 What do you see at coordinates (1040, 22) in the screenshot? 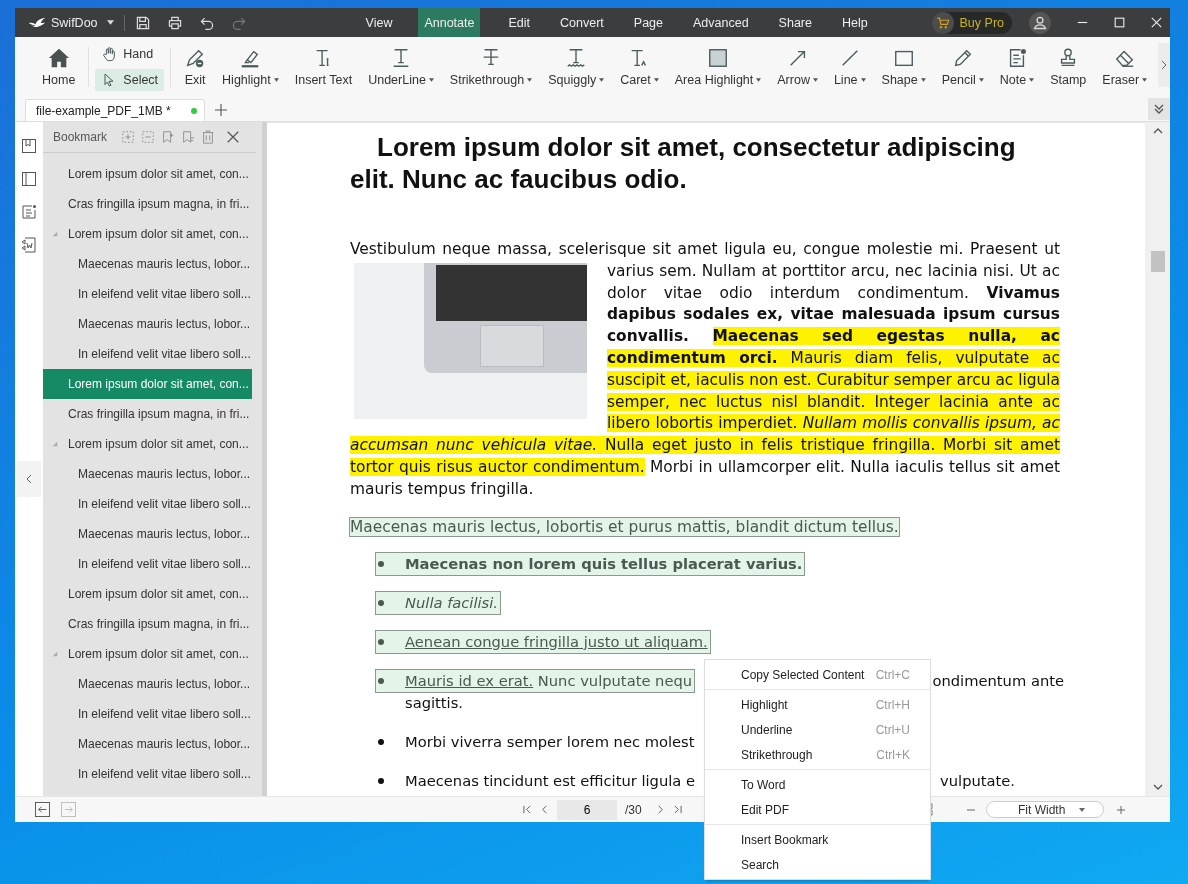
I see `user-avatar-icon` at bounding box center [1040, 22].